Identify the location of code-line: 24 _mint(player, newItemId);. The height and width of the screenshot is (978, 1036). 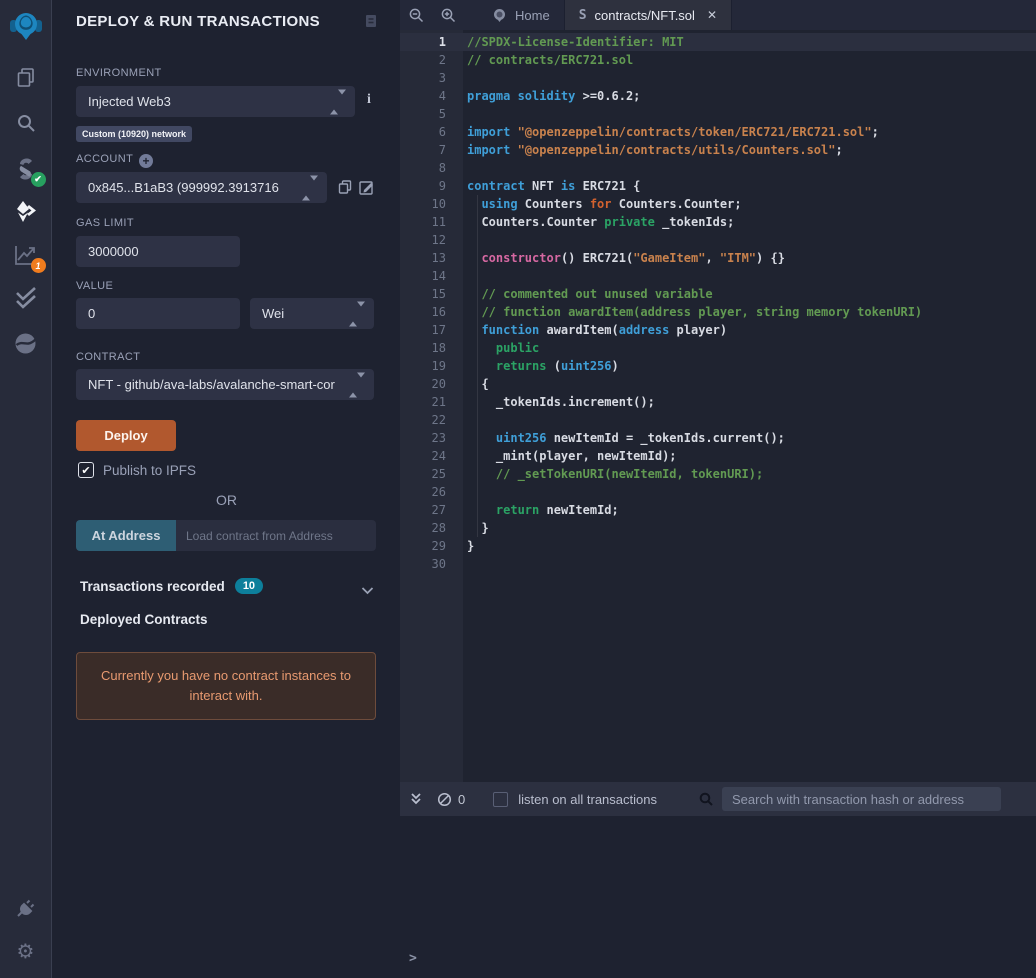
(718, 456).